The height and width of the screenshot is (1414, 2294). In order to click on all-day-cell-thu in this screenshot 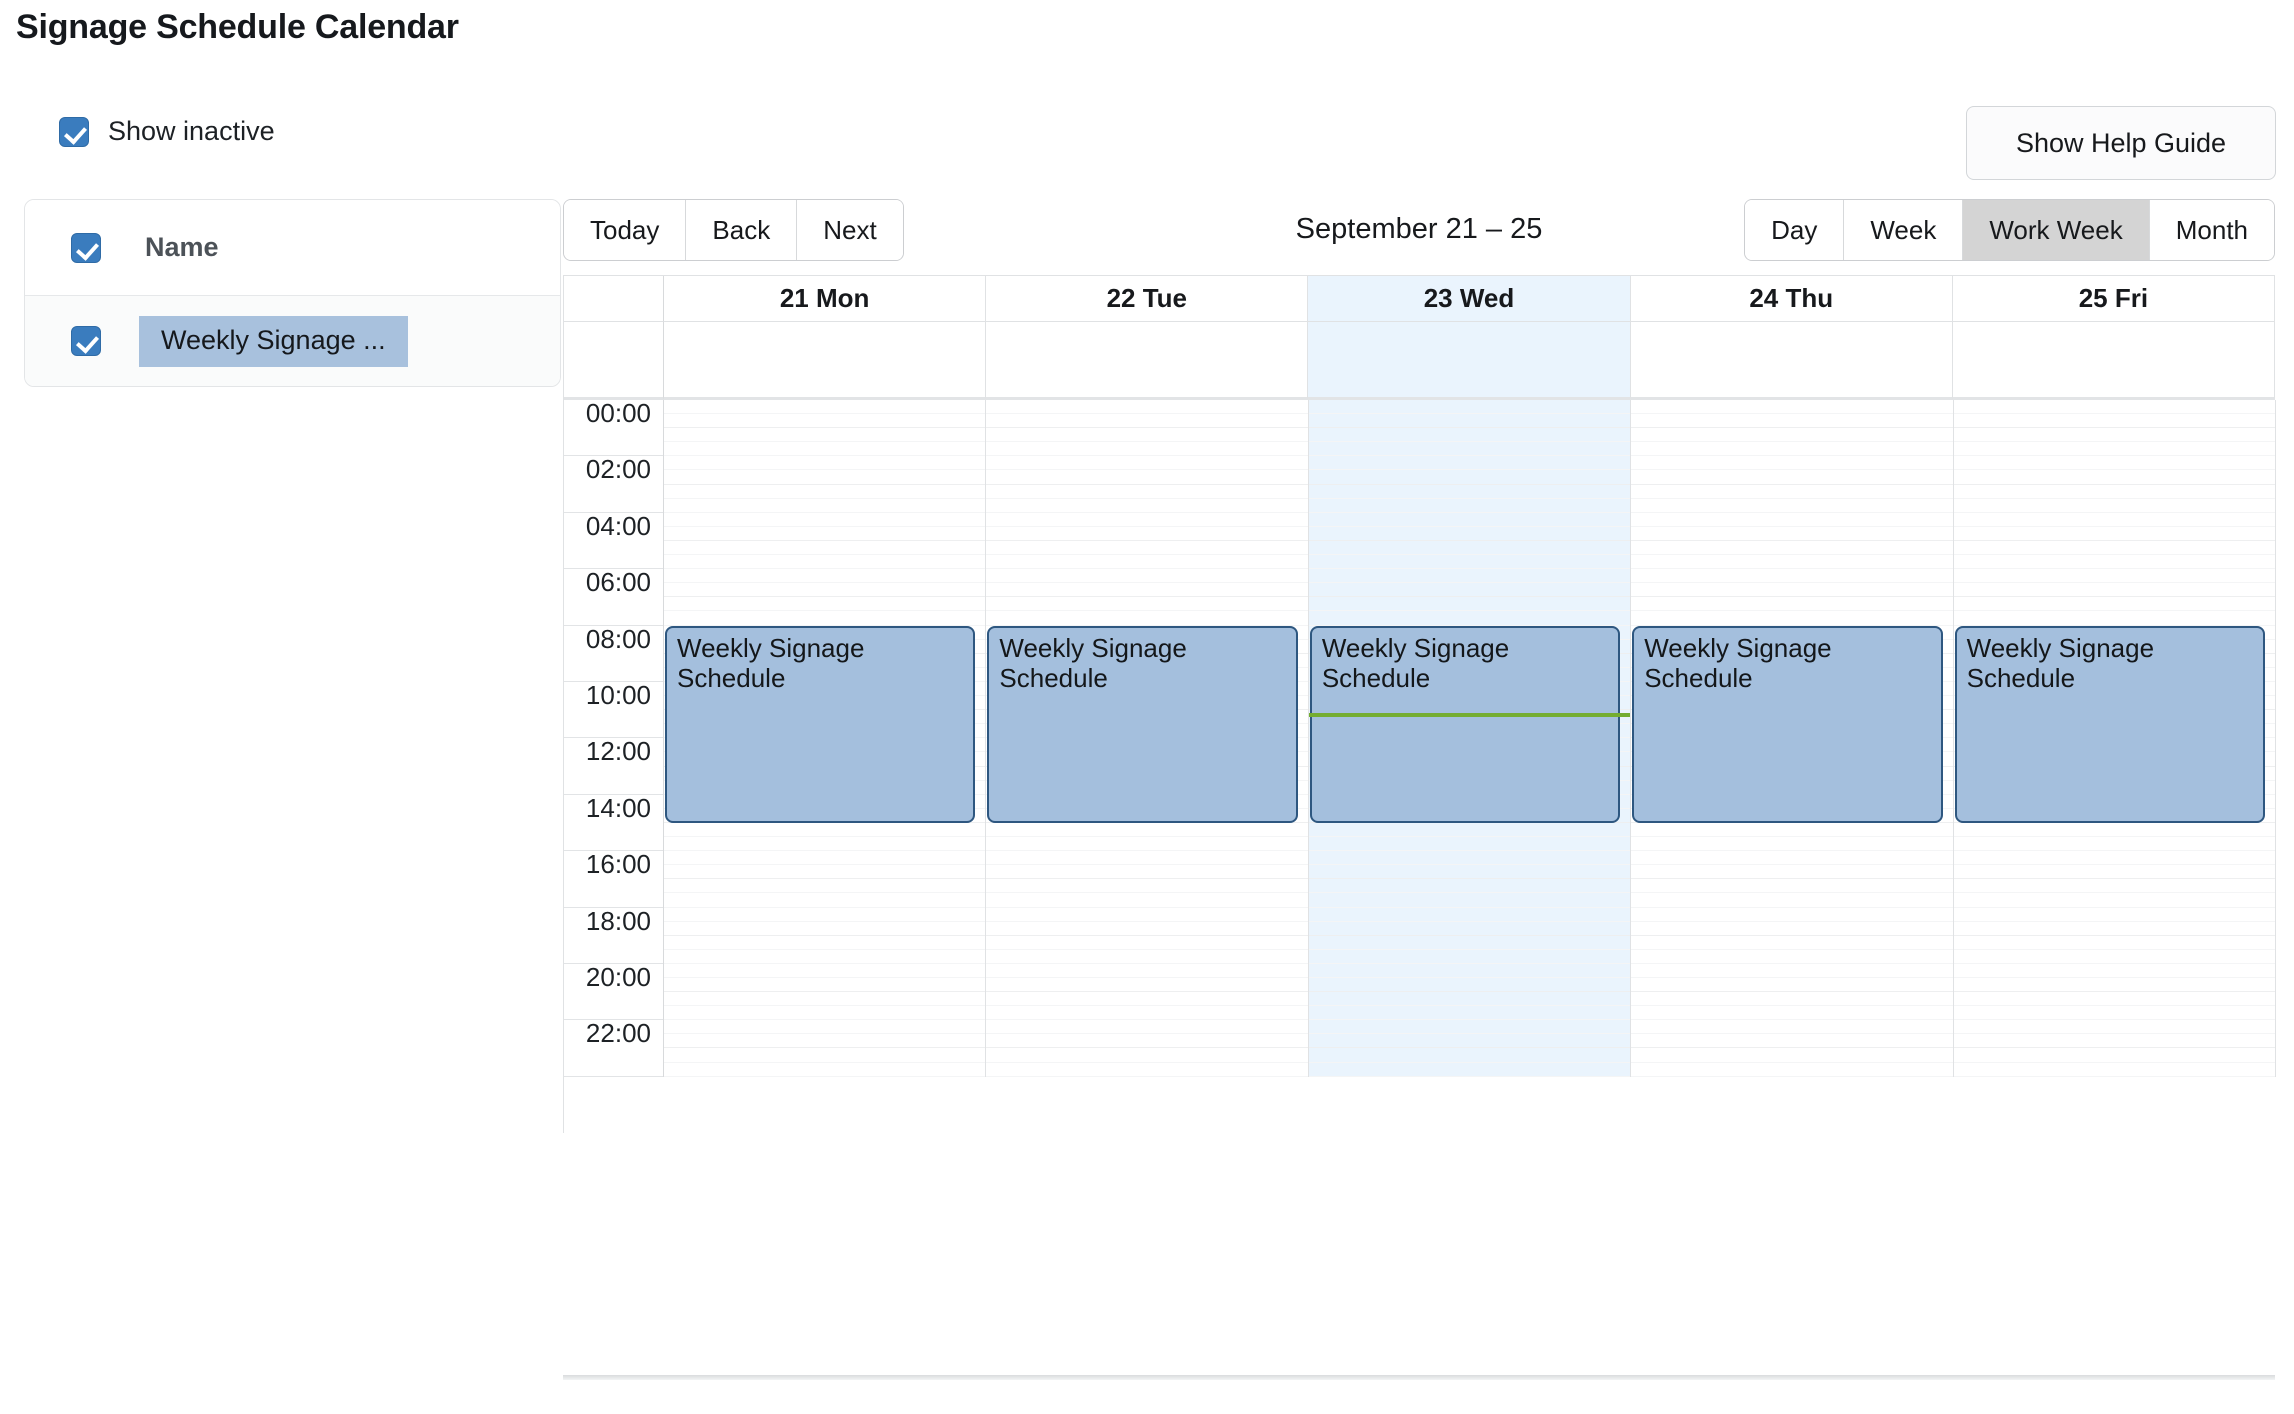, I will do `click(1791, 361)`.